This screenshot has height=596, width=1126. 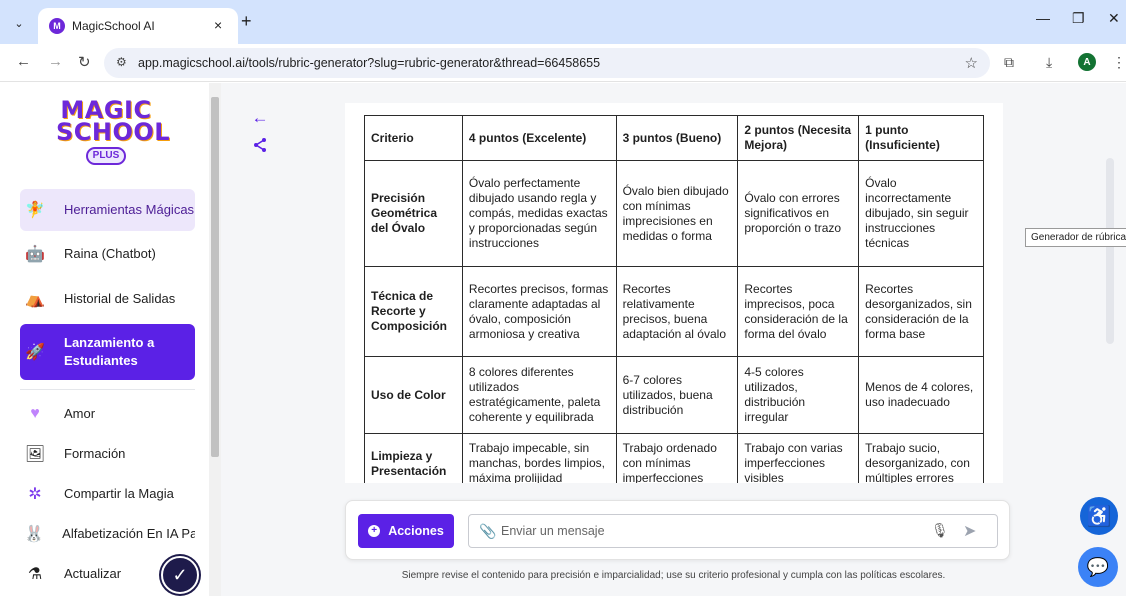 I want to click on message-input, so click(x=711, y=531).